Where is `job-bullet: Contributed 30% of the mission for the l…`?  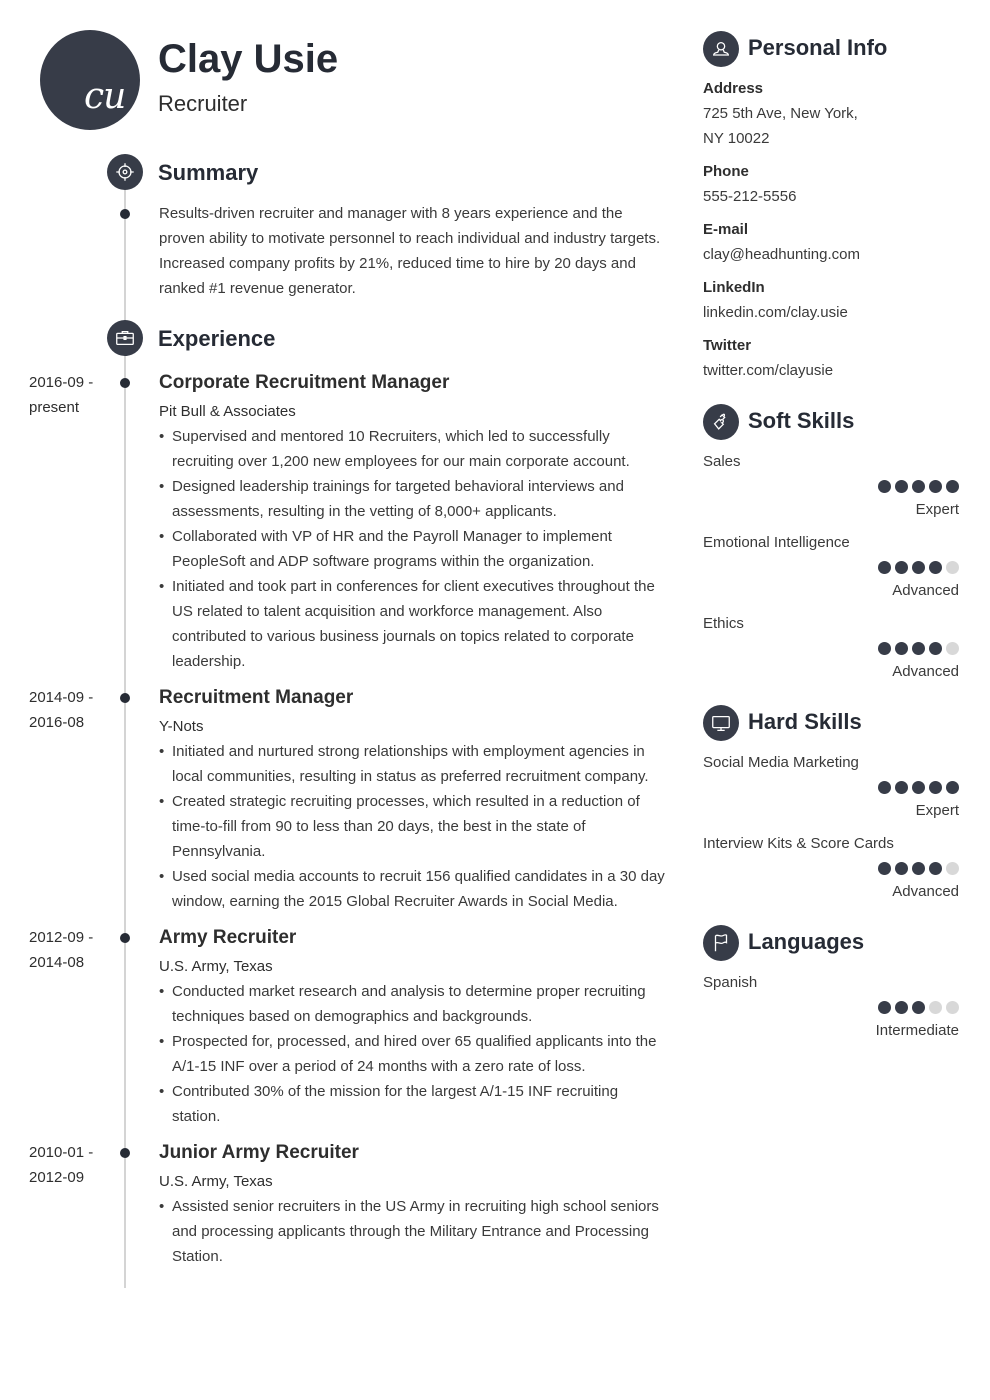
job-bullet: Contributed 30% of the mission for the l… is located at coordinates (414, 1104).